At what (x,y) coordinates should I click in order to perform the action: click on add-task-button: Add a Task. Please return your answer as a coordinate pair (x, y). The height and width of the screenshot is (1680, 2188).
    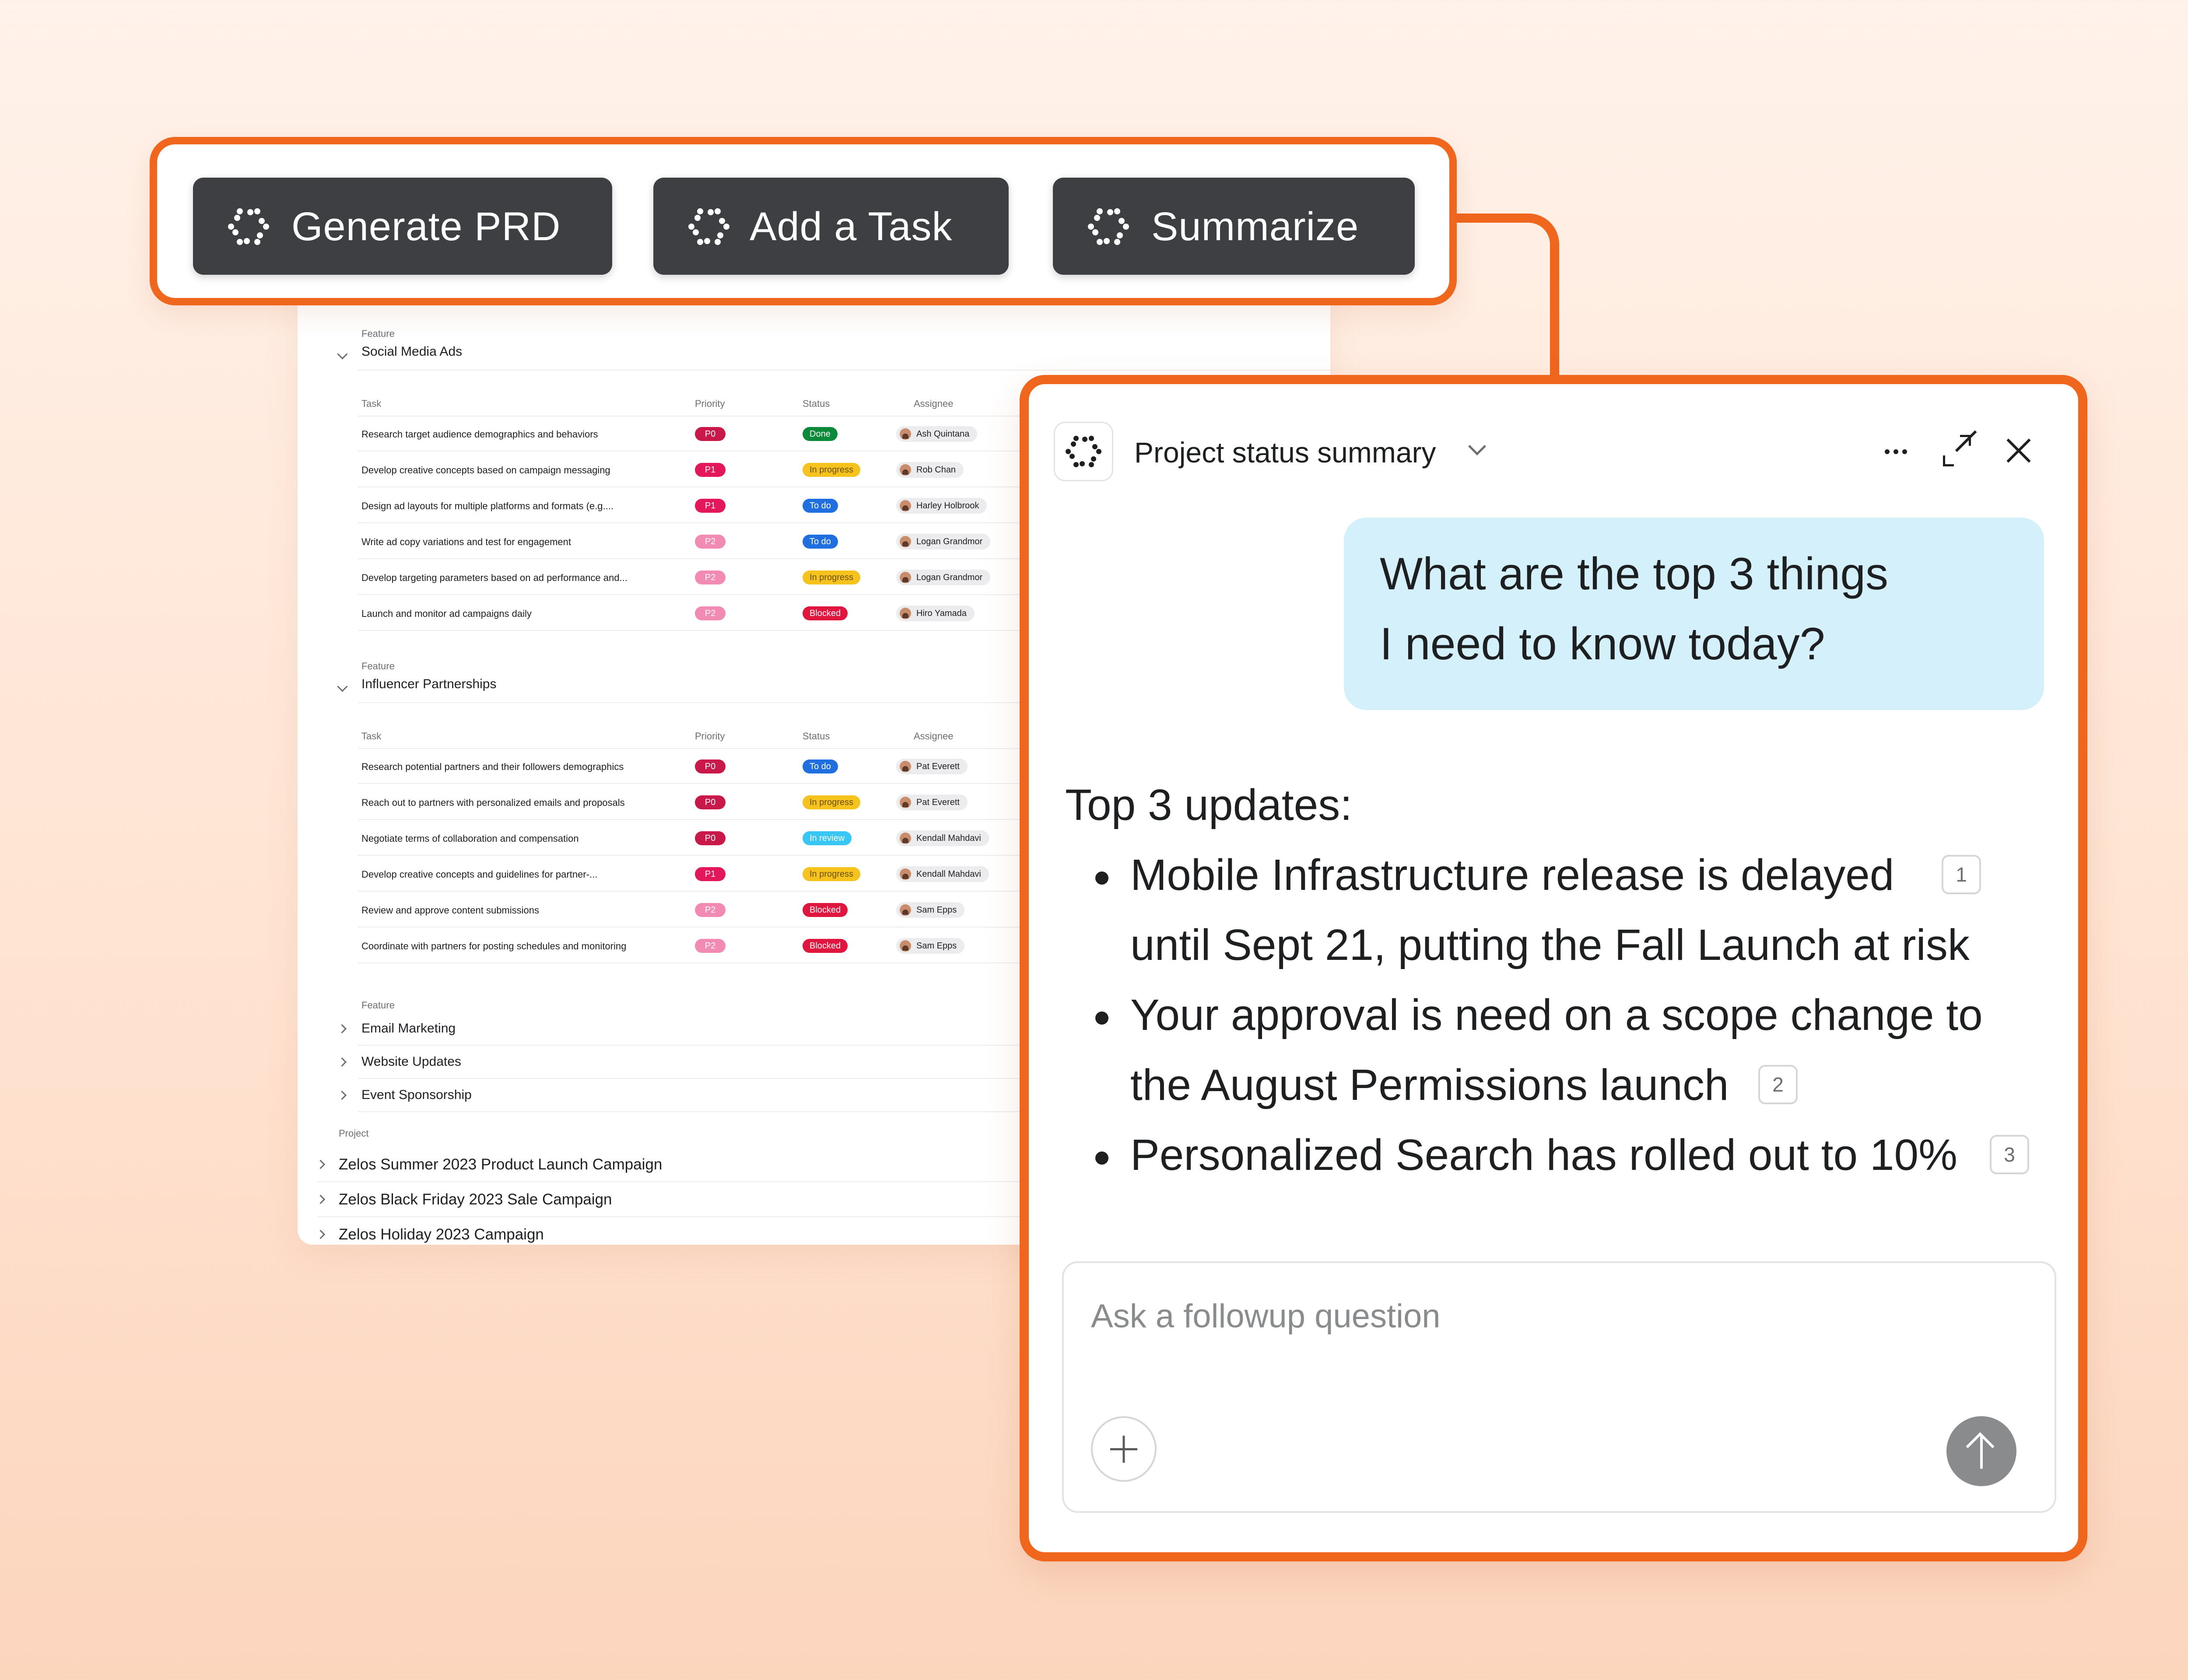
    Looking at the image, I should click on (831, 226).